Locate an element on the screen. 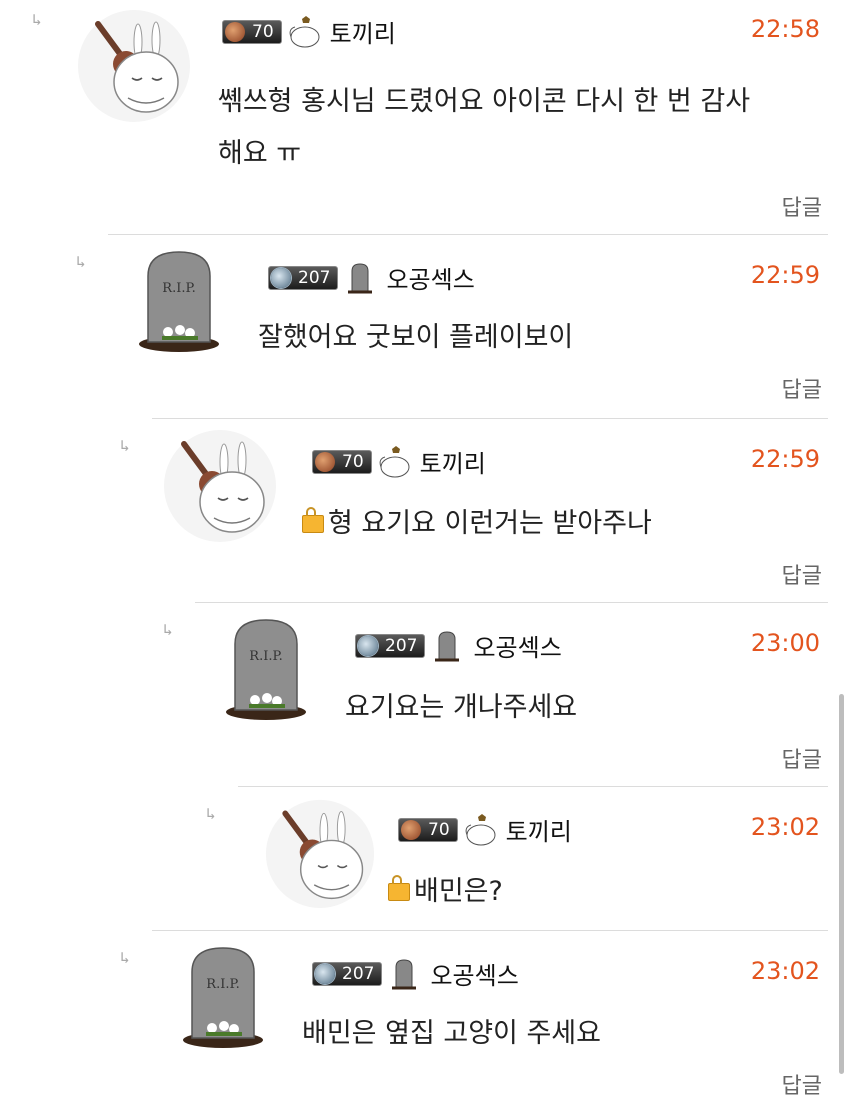 This screenshot has width=850, height=1112. comment-item: ↳ 70 토끼리 22:59 형 요기요 이런거는 받아주나 답글 is located at coordinates (474, 510).